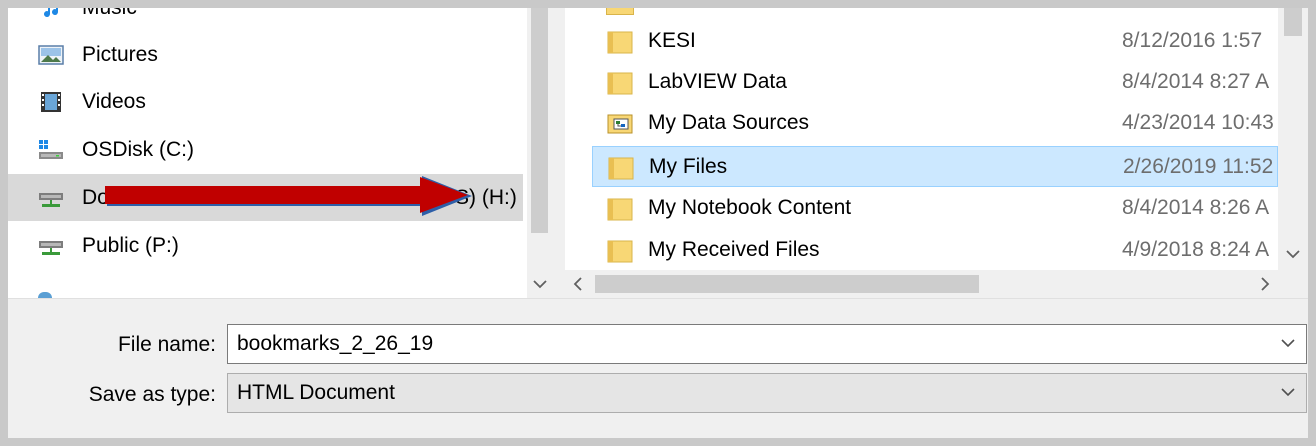 This screenshot has height=446, width=1316. Describe the element at coordinates (1198, 122) in the screenshot. I see `file-date: 4/23/2014 10:43` at that location.